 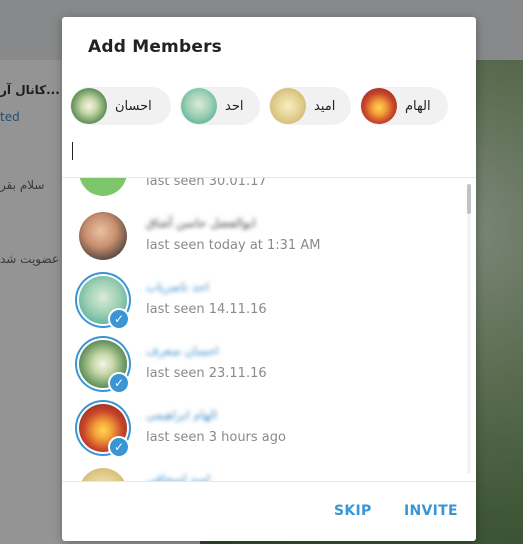 I want to click on contact-status: last seen 3 hours ago, so click(x=216, y=437).